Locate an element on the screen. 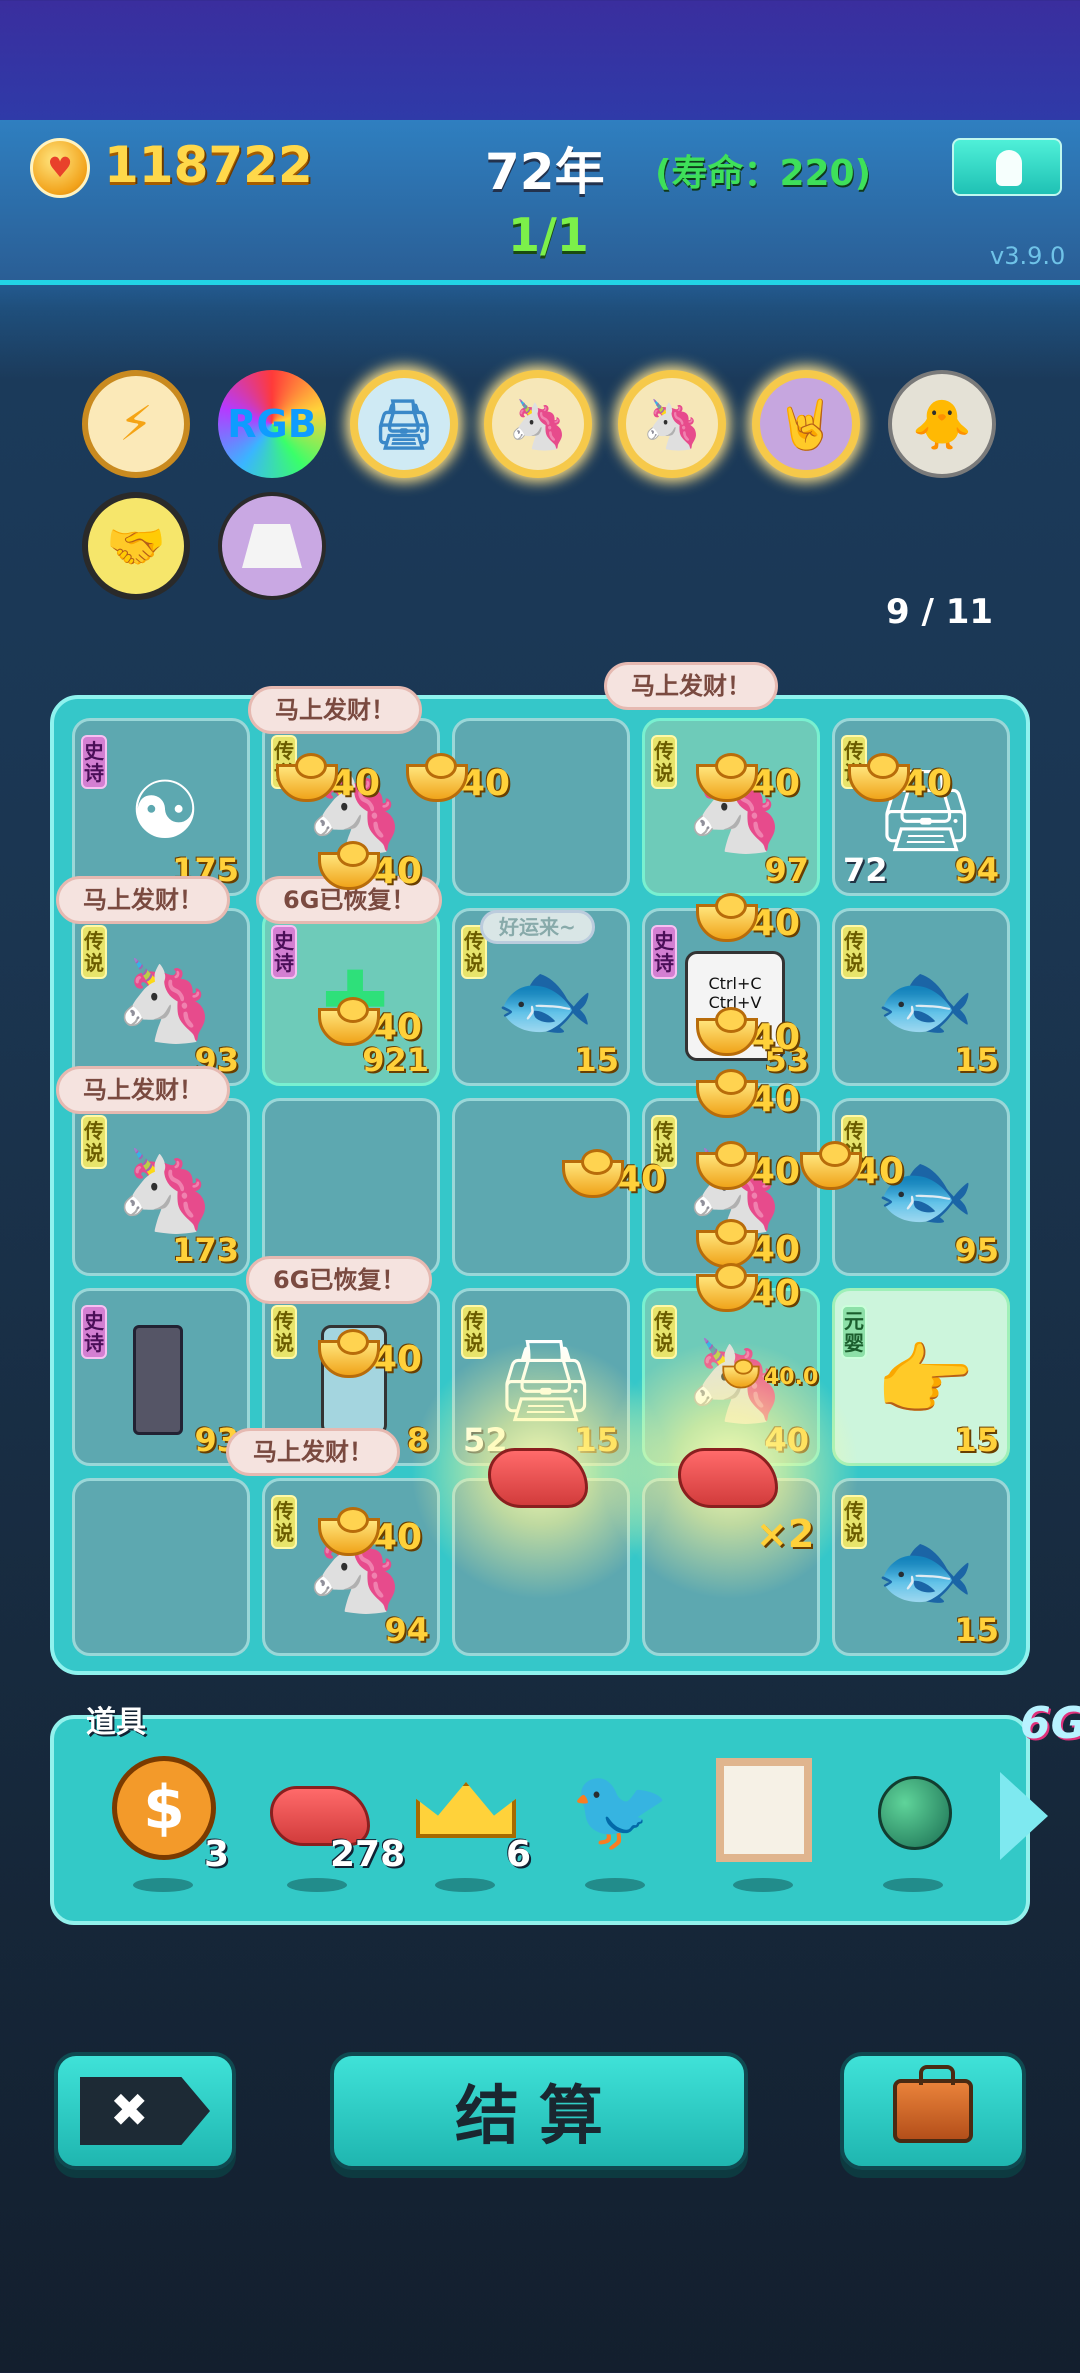  rgb-icon: RGB is located at coordinates (272, 424).